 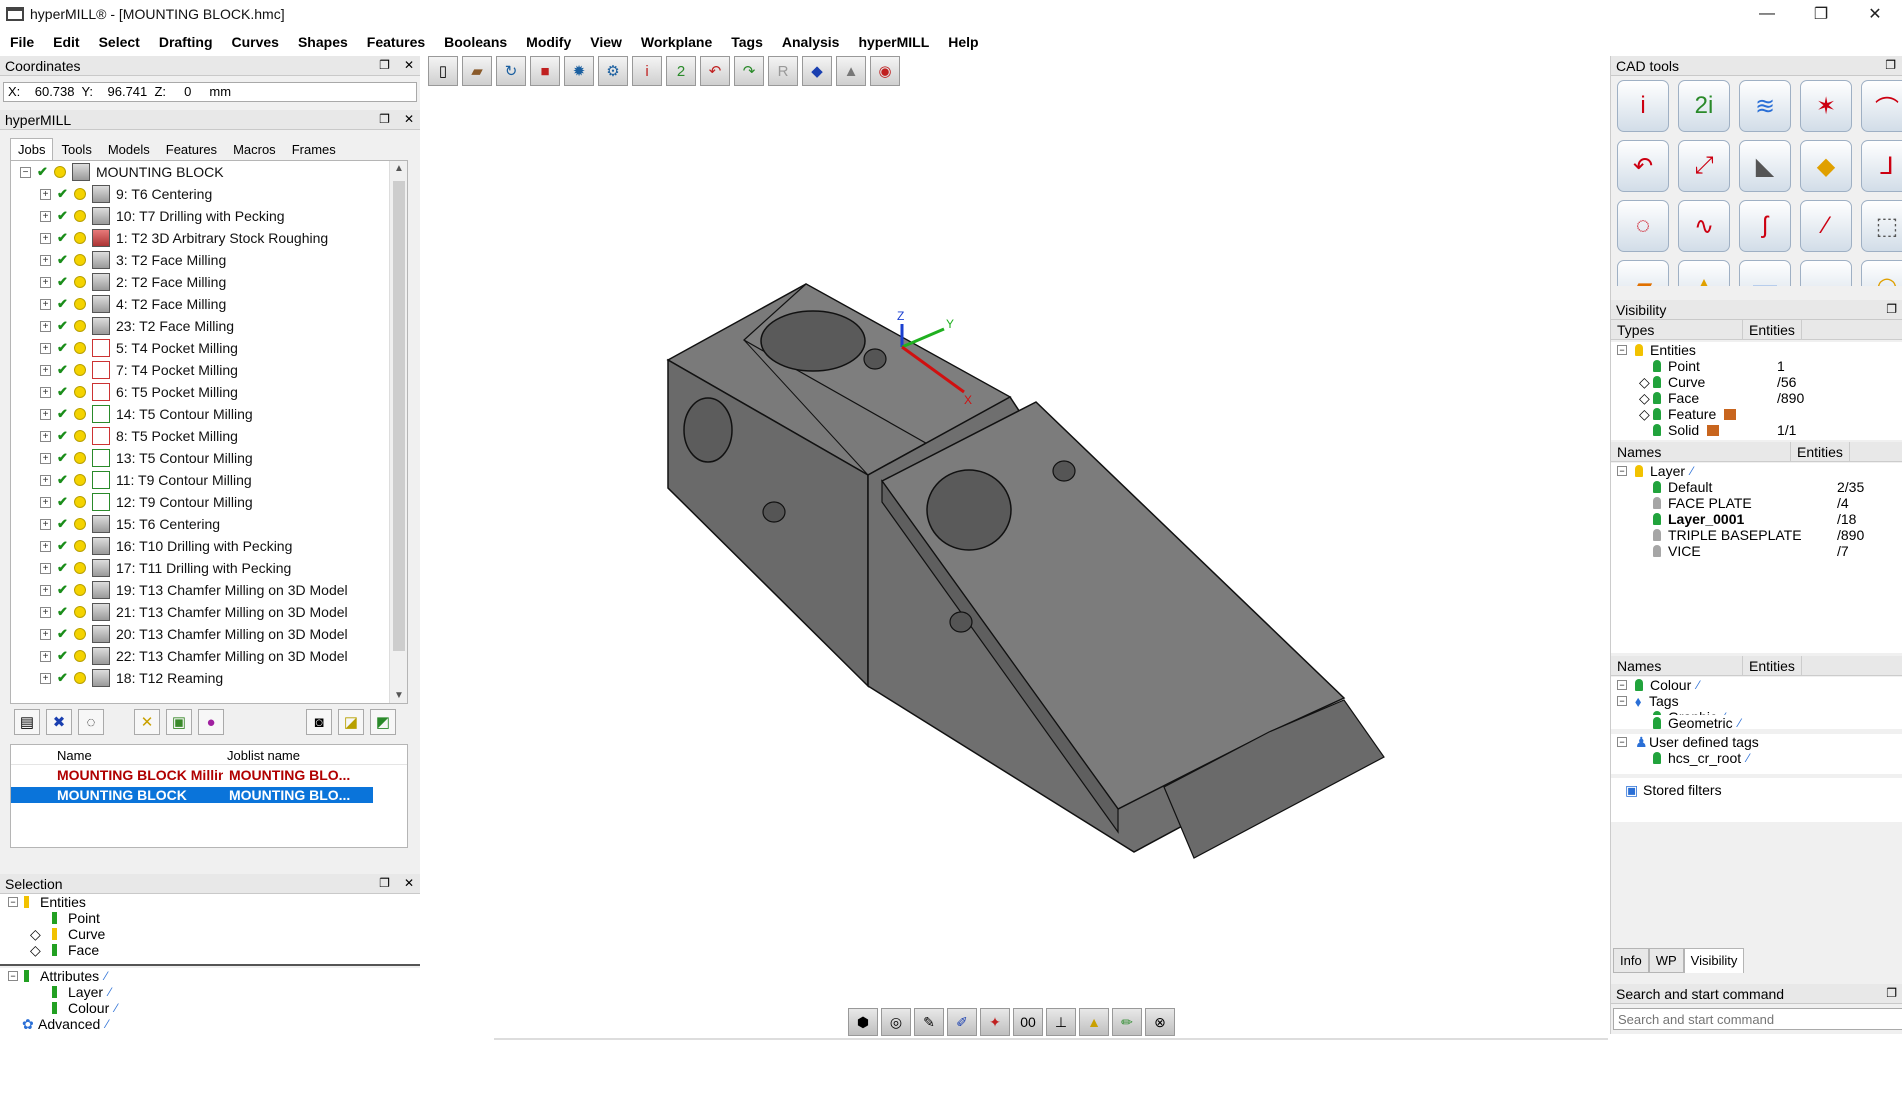 I want to click on tab-wp: WP, so click(x=1666, y=960).